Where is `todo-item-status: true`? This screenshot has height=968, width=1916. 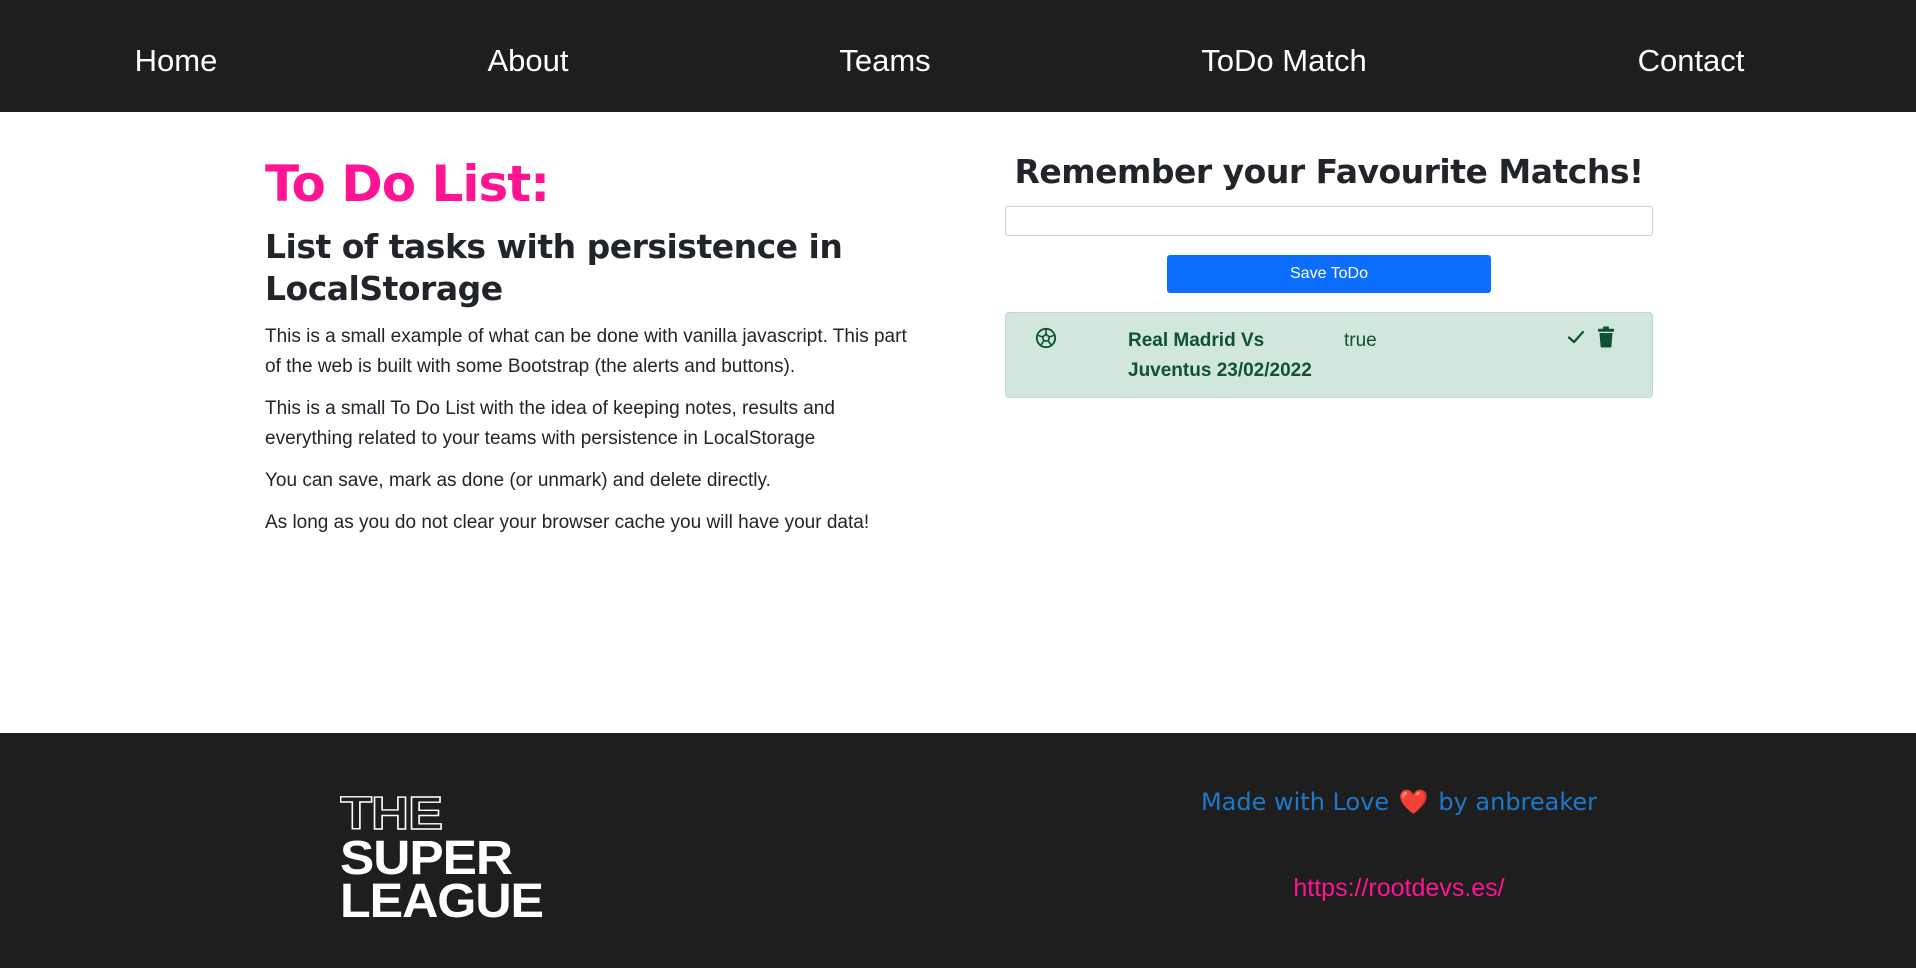 todo-item-status: true is located at coordinates (1360, 340).